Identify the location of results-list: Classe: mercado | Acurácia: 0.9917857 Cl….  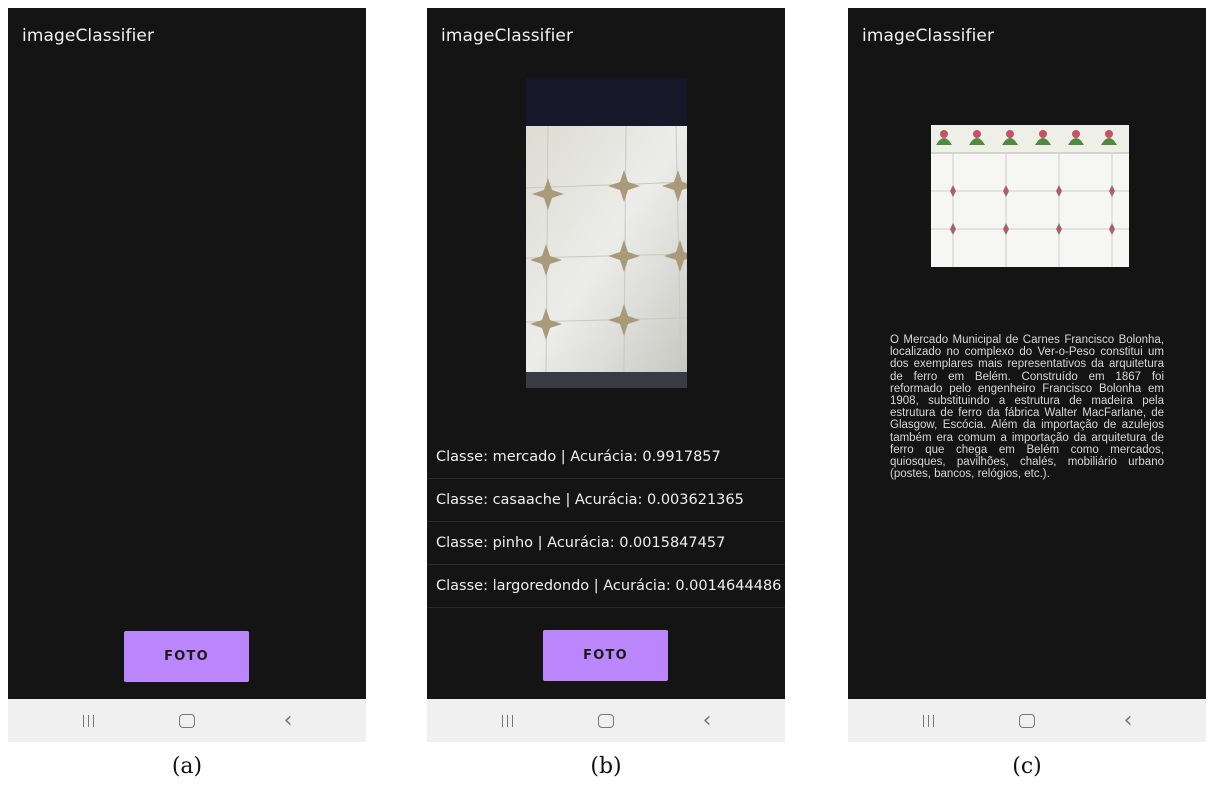
(606, 522).